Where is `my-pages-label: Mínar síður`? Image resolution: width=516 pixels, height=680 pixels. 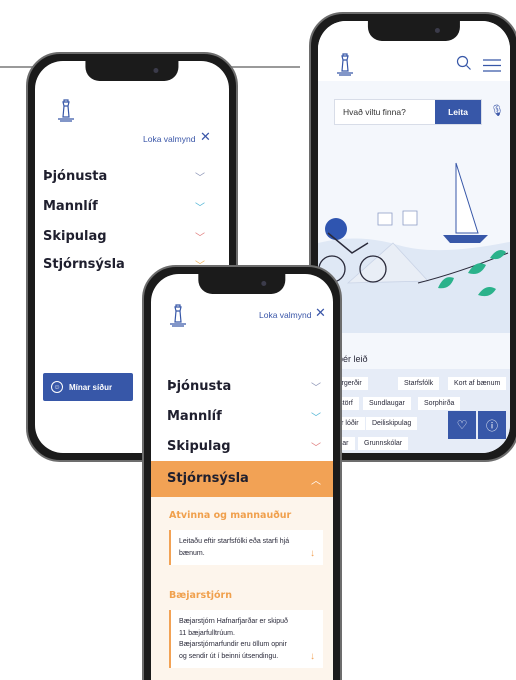
my-pages-label: Mínar síður is located at coordinates (91, 387).